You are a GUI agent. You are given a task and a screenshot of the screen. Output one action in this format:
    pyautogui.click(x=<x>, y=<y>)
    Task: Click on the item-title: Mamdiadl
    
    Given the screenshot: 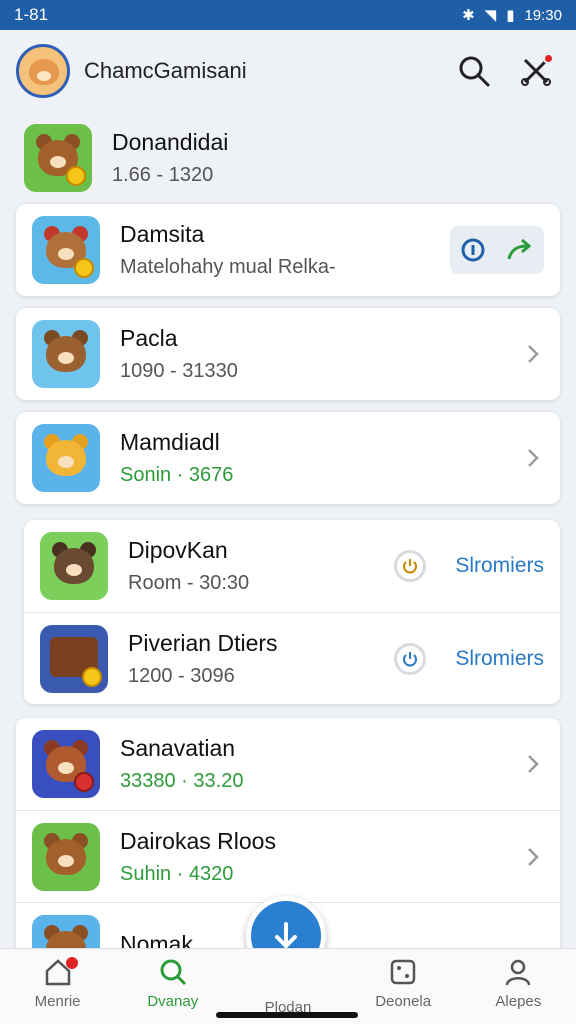 What is the action you would take?
    pyautogui.click(x=170, y=442)
    